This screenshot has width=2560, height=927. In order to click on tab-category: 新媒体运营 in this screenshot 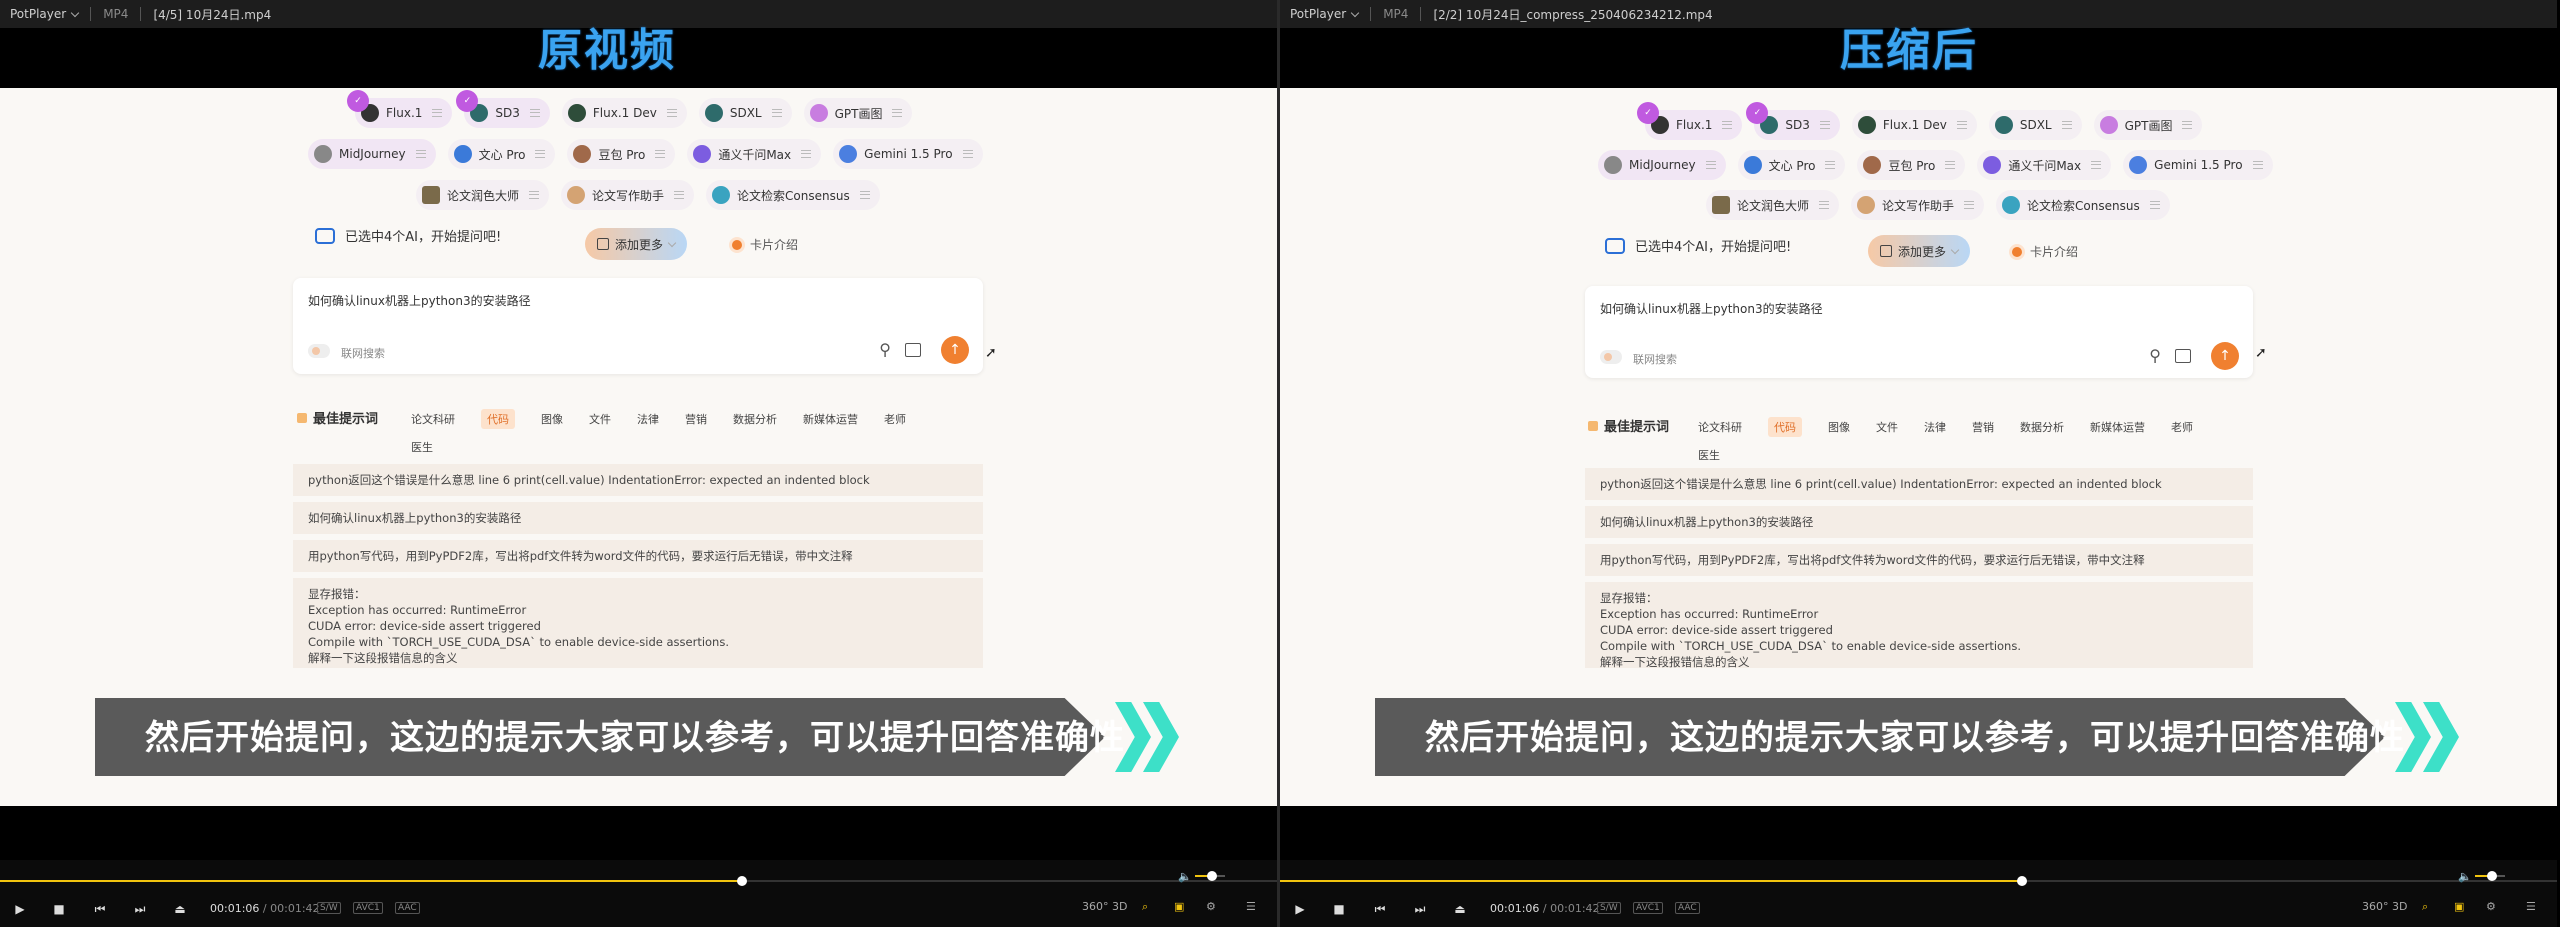, I will do `click(830, 420)`.